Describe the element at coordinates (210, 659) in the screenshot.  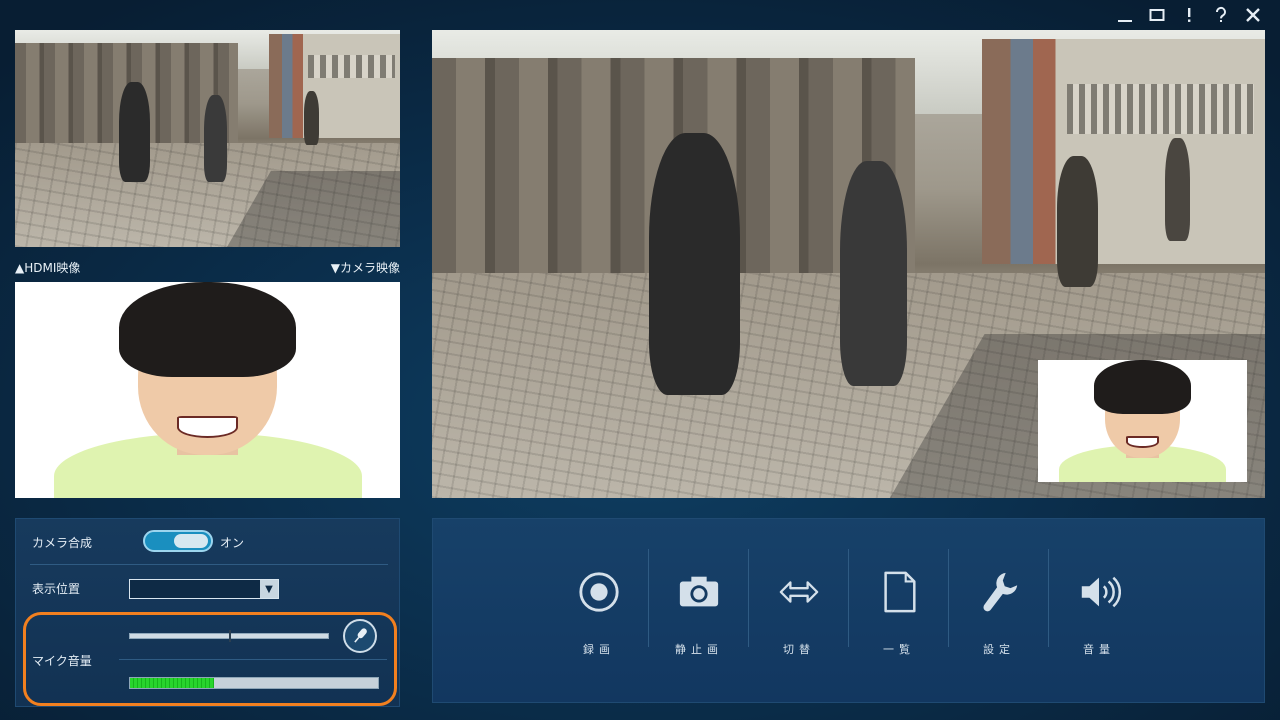
I see `mic-highlight` at that location.